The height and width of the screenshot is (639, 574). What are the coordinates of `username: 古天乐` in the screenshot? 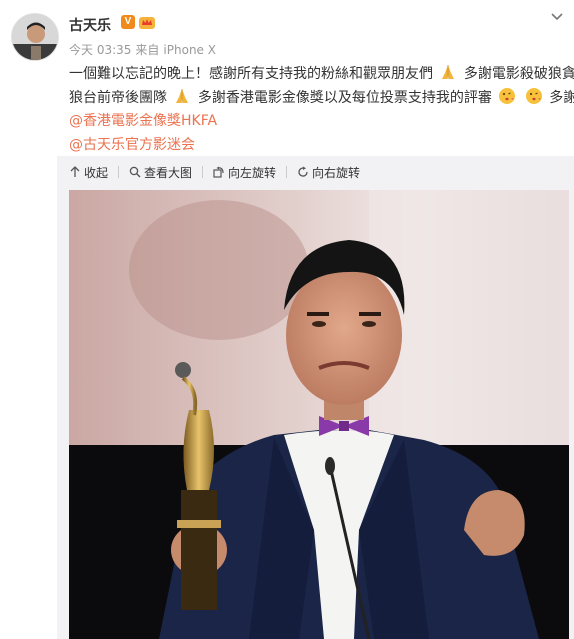 It's located at (90, 25).